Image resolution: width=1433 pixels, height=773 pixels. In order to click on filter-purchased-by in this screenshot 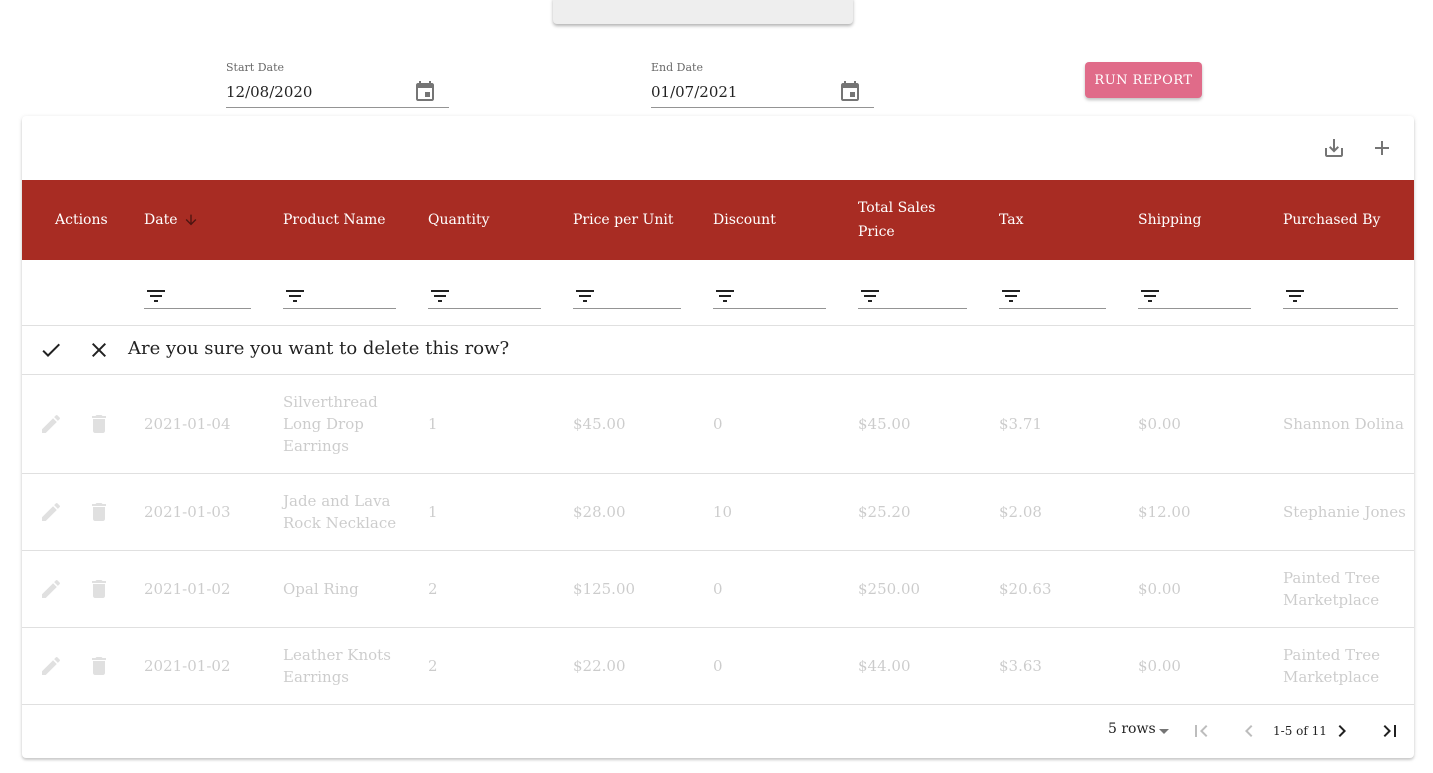, I will do `click(1340, 296)`.